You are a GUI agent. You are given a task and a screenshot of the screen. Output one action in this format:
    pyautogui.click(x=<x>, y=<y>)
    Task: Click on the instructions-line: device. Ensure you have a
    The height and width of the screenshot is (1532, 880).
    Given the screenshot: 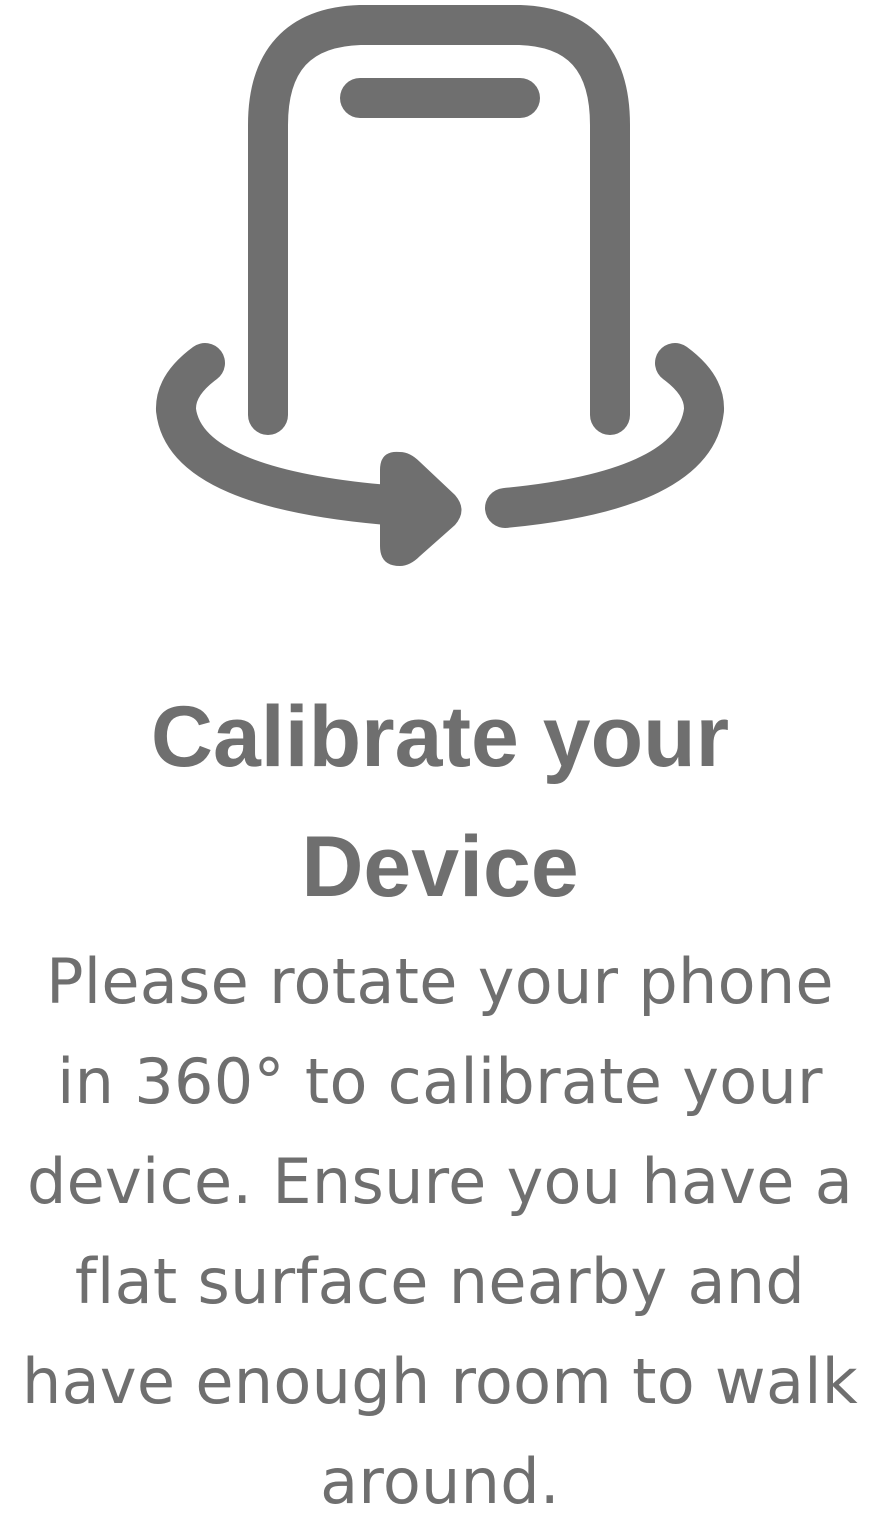 What is the action you would take?
    pyautogui.click(x=440, y=1181)
    